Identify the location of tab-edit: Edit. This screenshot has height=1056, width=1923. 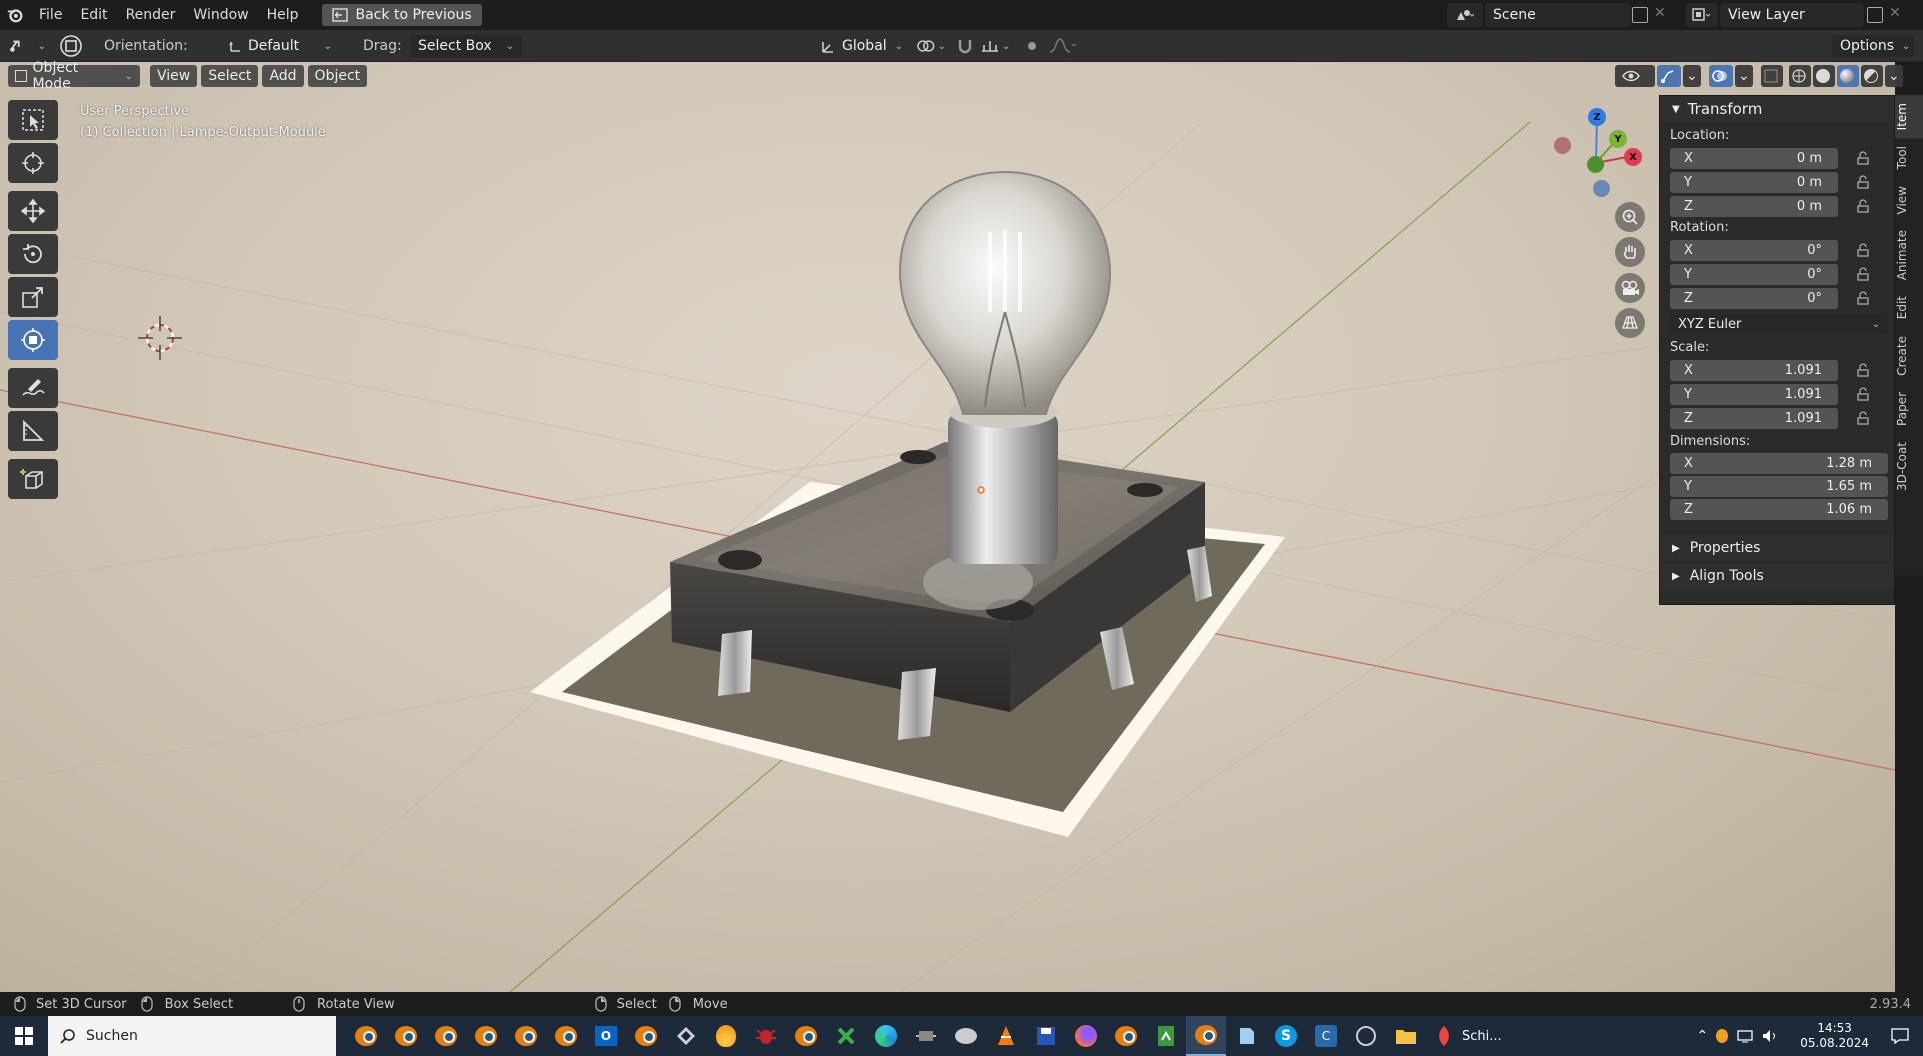
(1909, 307).